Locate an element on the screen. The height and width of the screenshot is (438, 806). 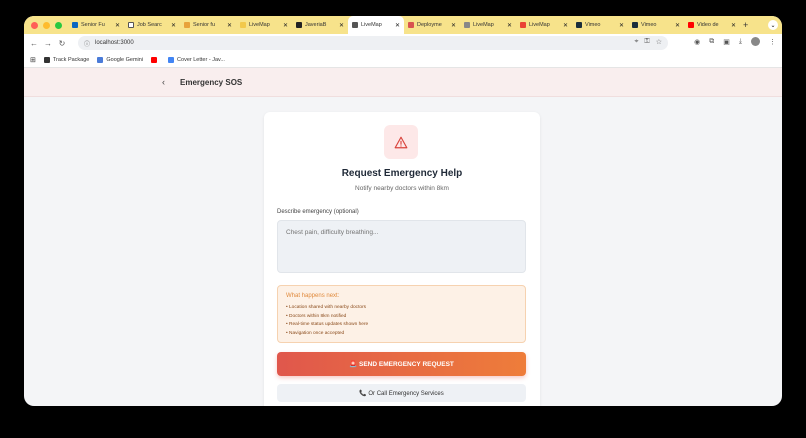
info-title: What happens next: is located at coordinates (313, 296).